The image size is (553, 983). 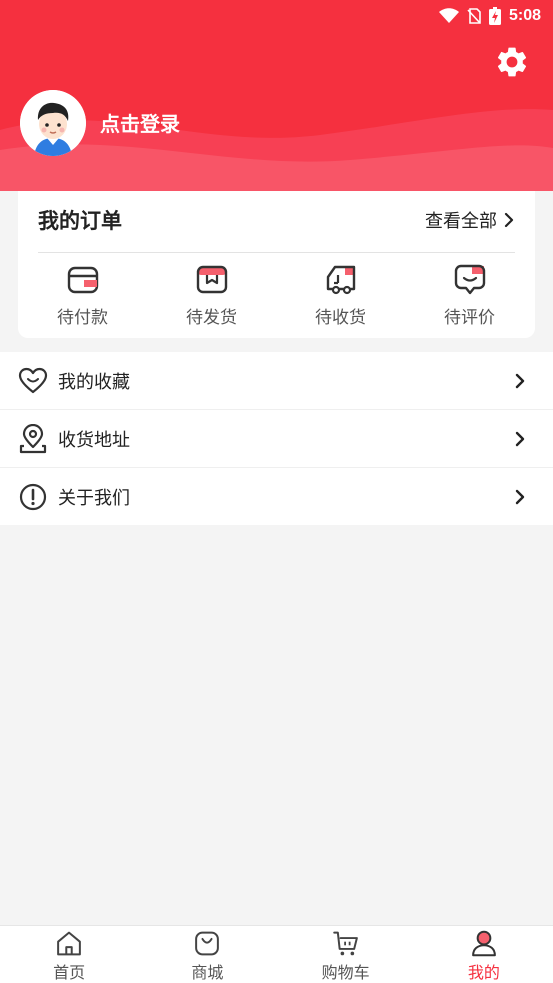 What do you see at coordinates (94, 498) in the screenshot?
I see `menu-item-label: 关于我们` at bounding box center [94, 498].